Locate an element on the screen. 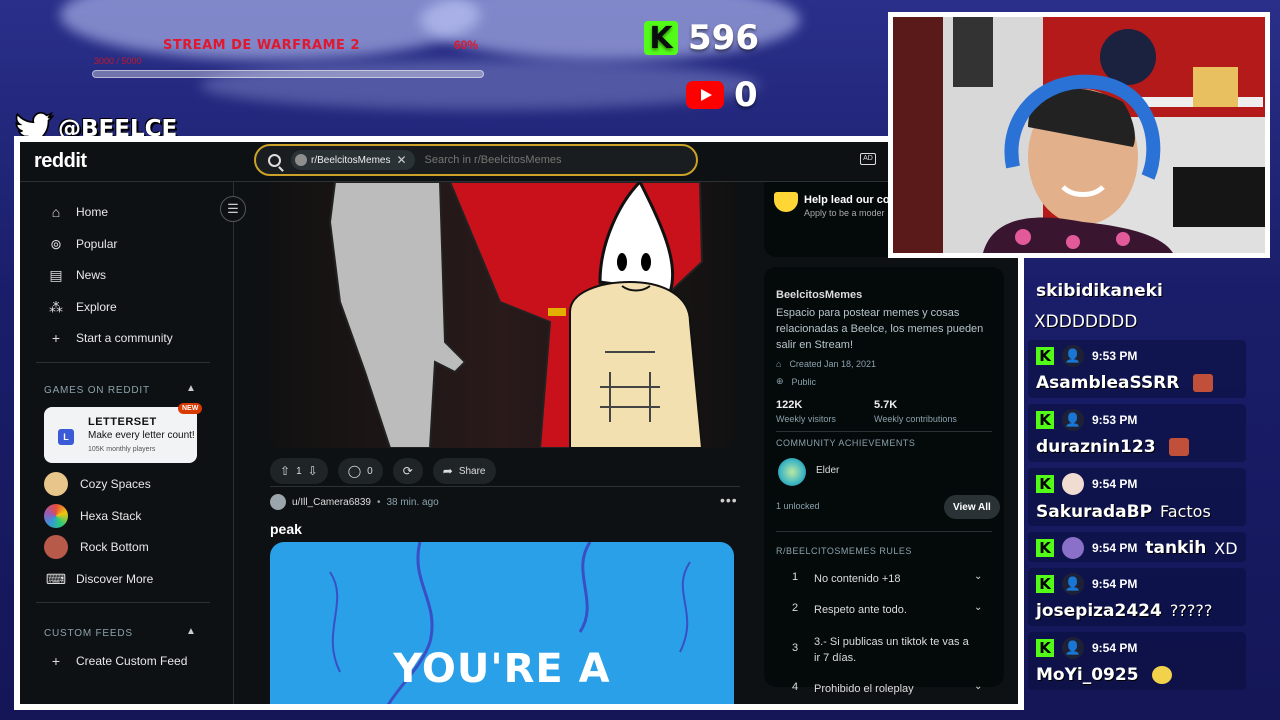 The height and width of the screenshot is (720, 1280). chat-username-text: josepiza2424 is located at coordinates (1099, 611).